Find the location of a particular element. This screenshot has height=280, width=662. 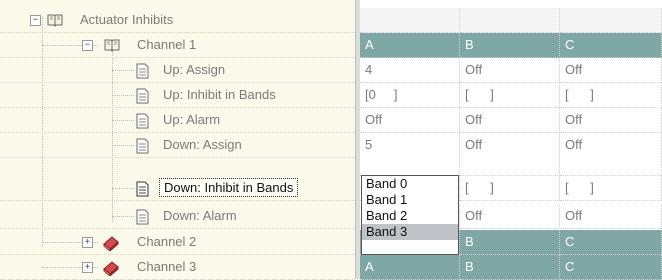

tree-row-up-inhibit: Up: Inhibit in Bands is located at coordinates (177, 95).